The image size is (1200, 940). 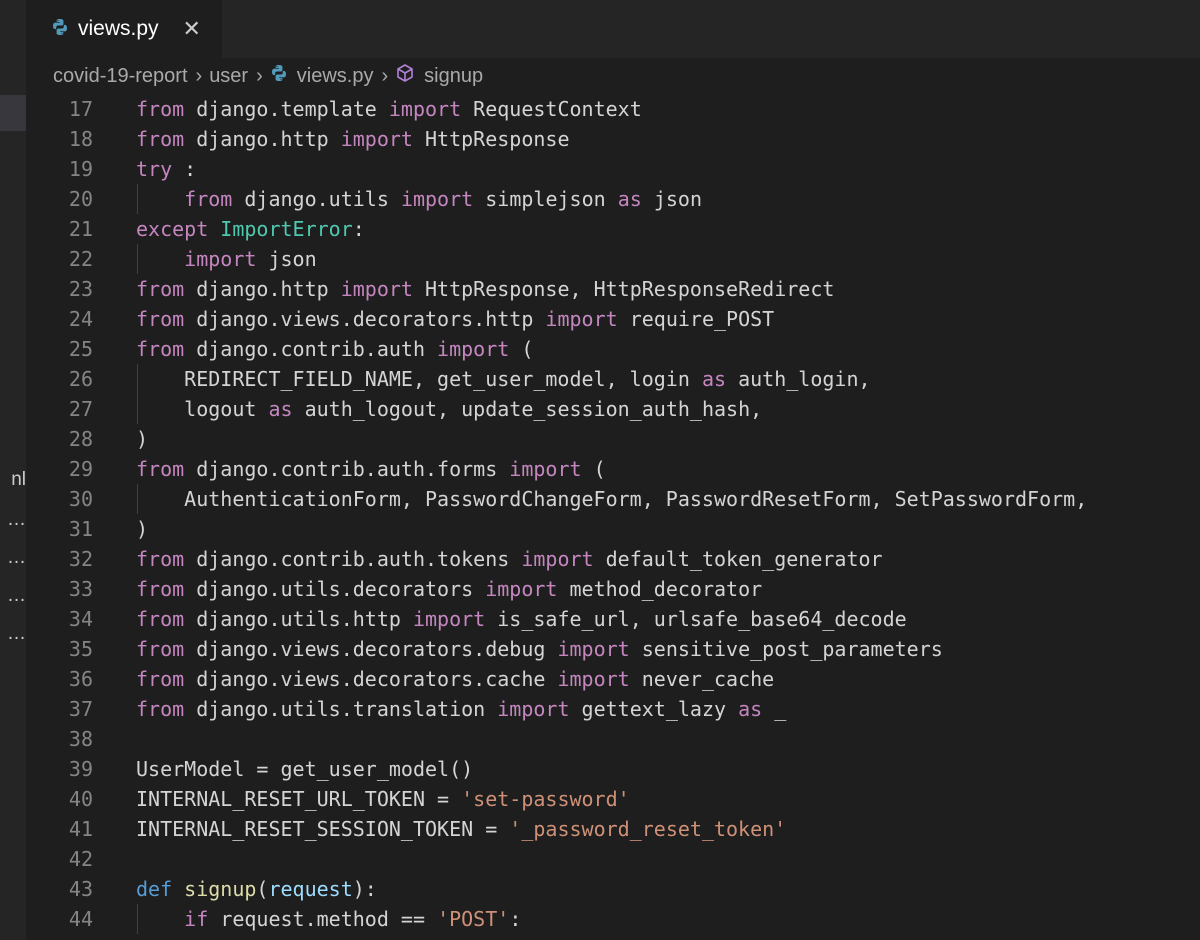 What do you see at coordinates (334, 349) in the screenshot?
I see `code-text: from django.contrib.auth import (` at bounding box center [334, 349].